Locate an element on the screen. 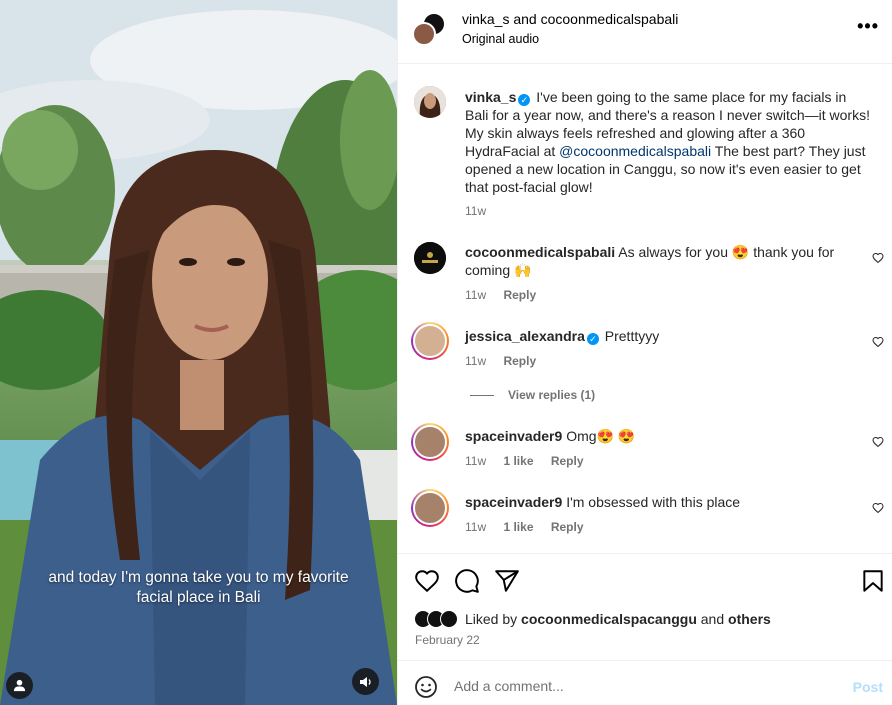 This screenshot has height=705, width=892. comment-text: Omg😍 😍 is located at coordinates (601, 436).